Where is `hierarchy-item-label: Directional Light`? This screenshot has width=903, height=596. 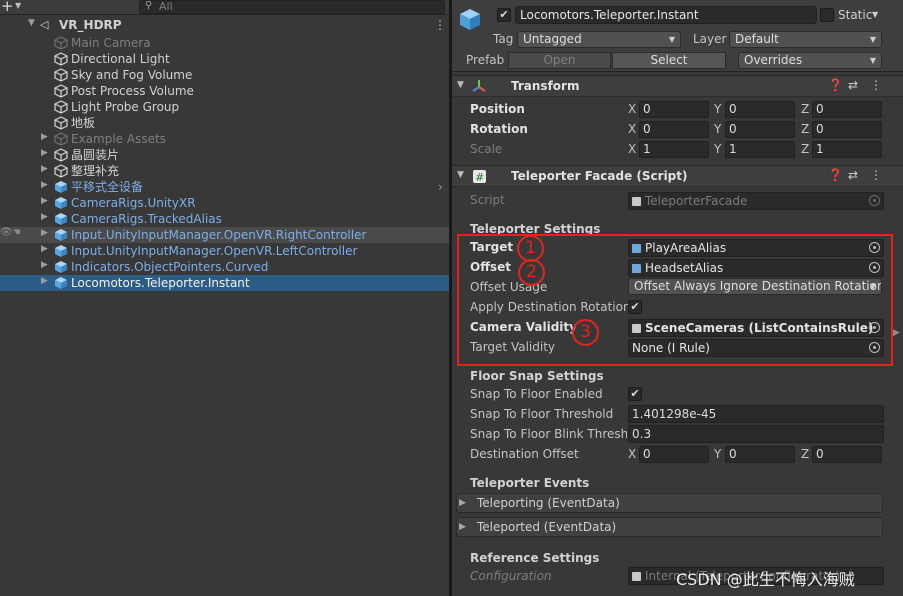 hierarchy-item-label: Directional Light is located at coordinates (120, 59).